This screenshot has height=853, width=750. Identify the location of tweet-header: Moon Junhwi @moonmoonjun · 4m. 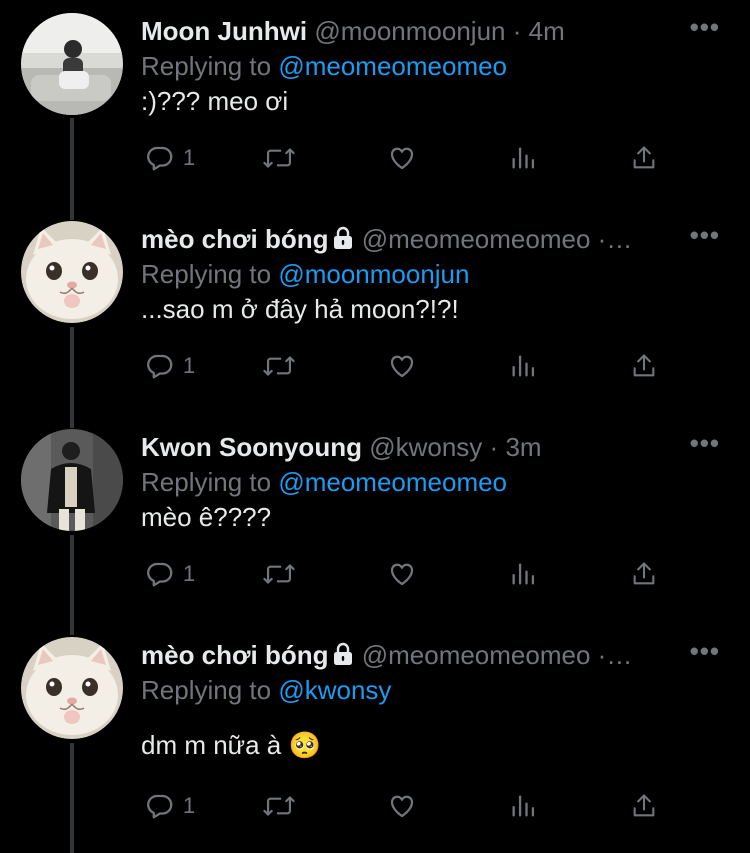
(415, 31).